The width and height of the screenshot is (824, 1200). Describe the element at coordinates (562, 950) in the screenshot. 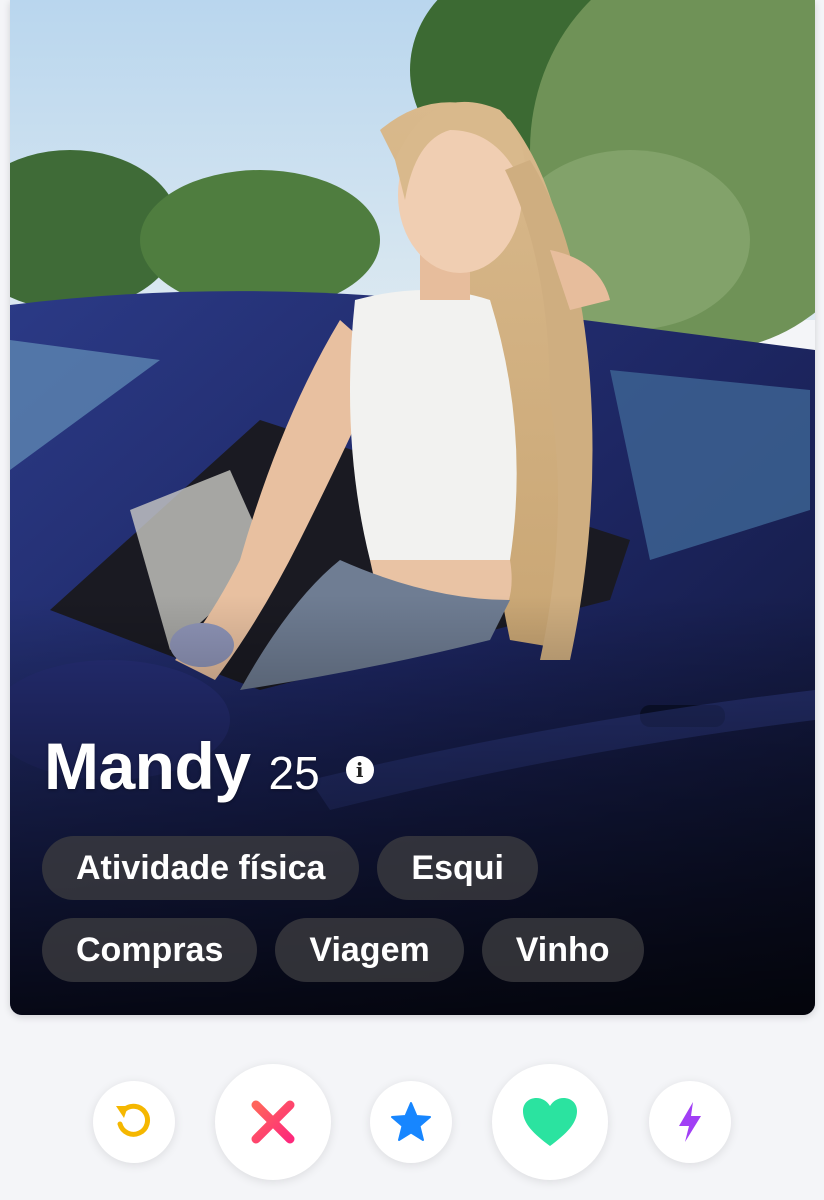

I see `interest-tag: Vinho` at that location.